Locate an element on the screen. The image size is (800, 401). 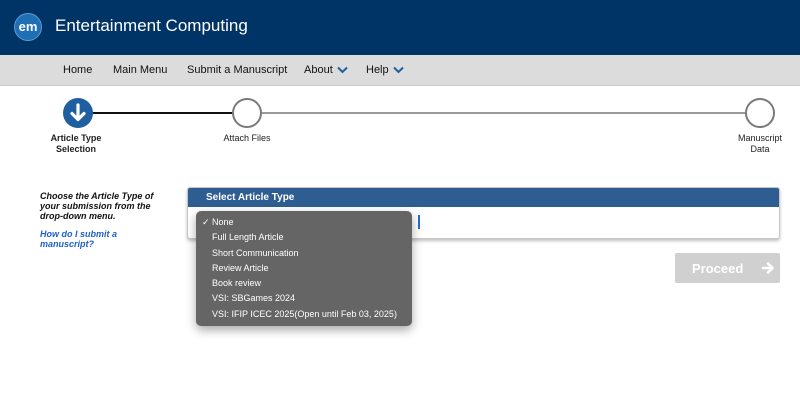
dropdown-option-none: ✓ None is located at coordinates (304, 222).